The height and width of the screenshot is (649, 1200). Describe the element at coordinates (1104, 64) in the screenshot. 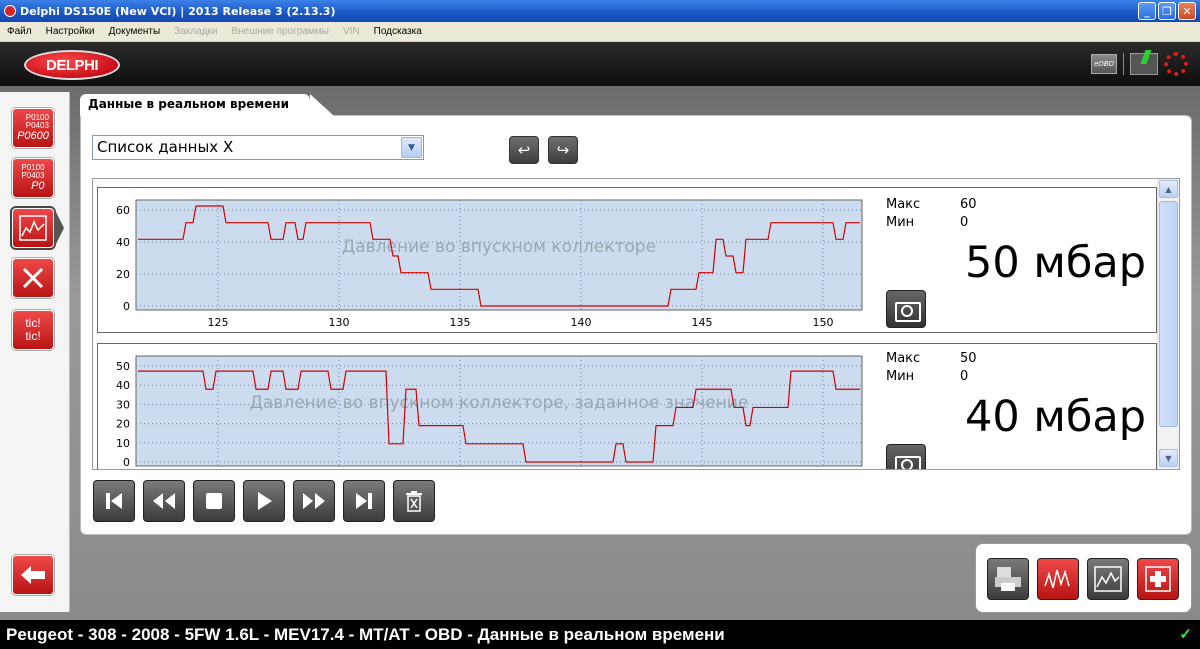

I see `eobd-icon: eOBD` at that location.